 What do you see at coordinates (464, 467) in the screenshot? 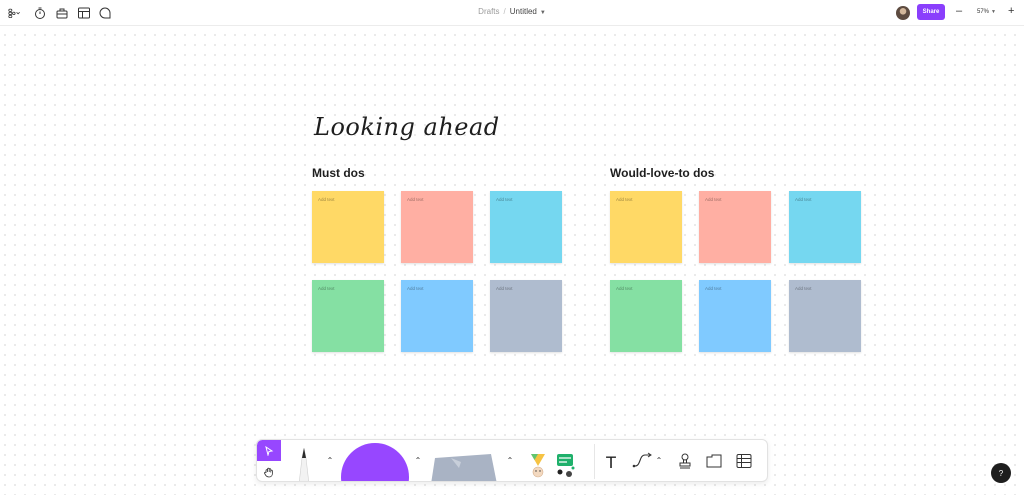
I see `sticky-stack-icon` at bounding box center [464, 467].